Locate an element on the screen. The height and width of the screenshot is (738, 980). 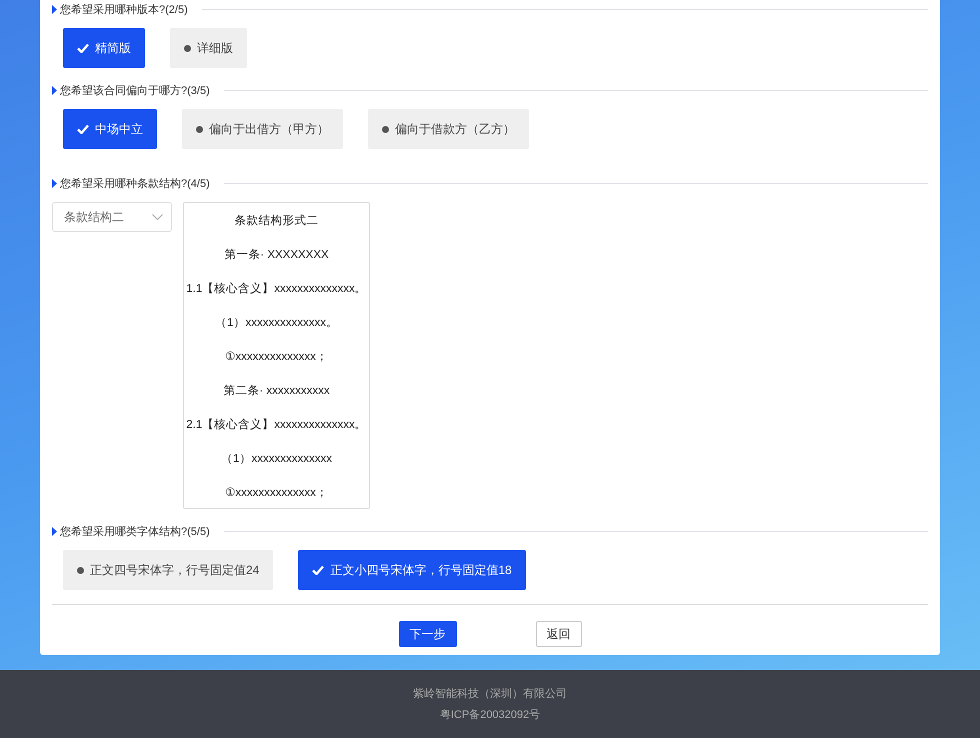
preview-line: 第一条· XXXXXXXX is located at coordinates (276, 255).